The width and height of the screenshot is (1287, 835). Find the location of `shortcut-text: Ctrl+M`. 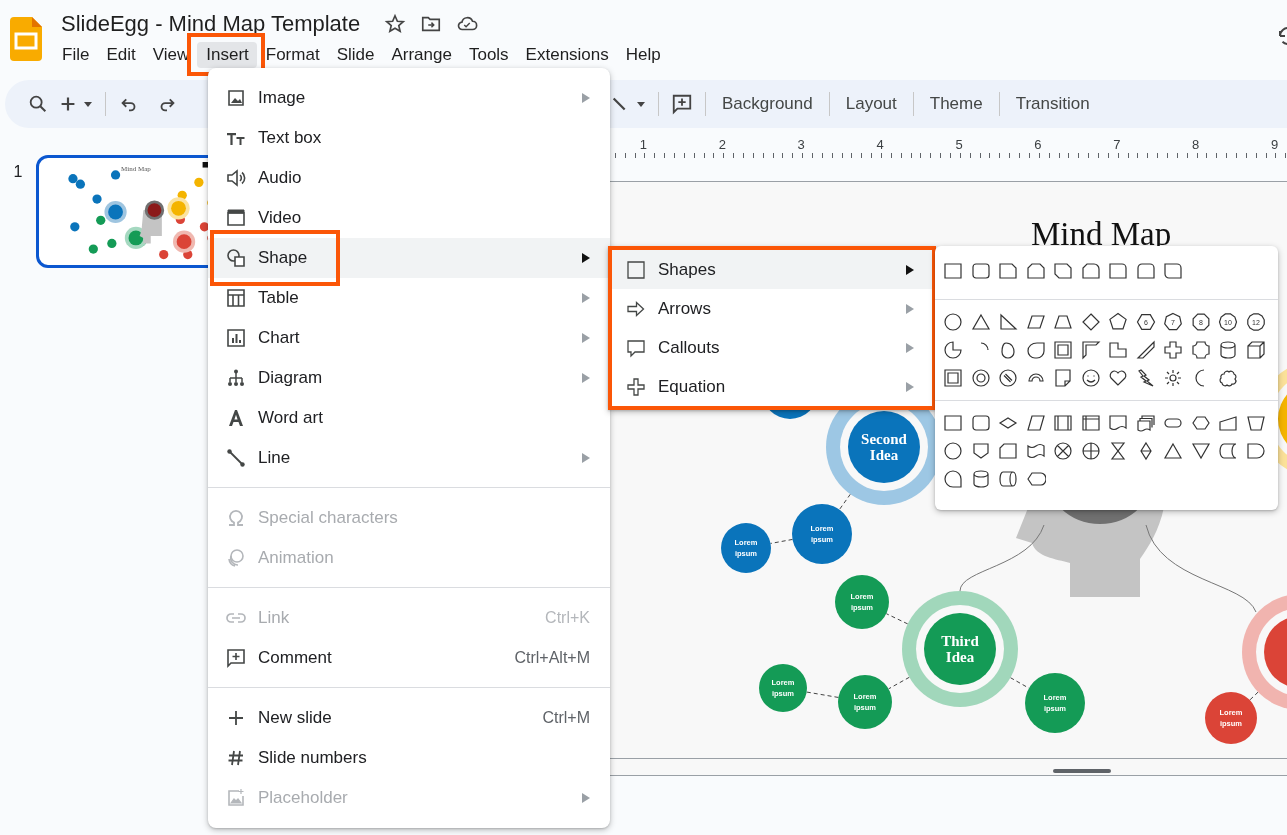

shortcut-text: Ctrl+M is located at coordinates (566, 718).